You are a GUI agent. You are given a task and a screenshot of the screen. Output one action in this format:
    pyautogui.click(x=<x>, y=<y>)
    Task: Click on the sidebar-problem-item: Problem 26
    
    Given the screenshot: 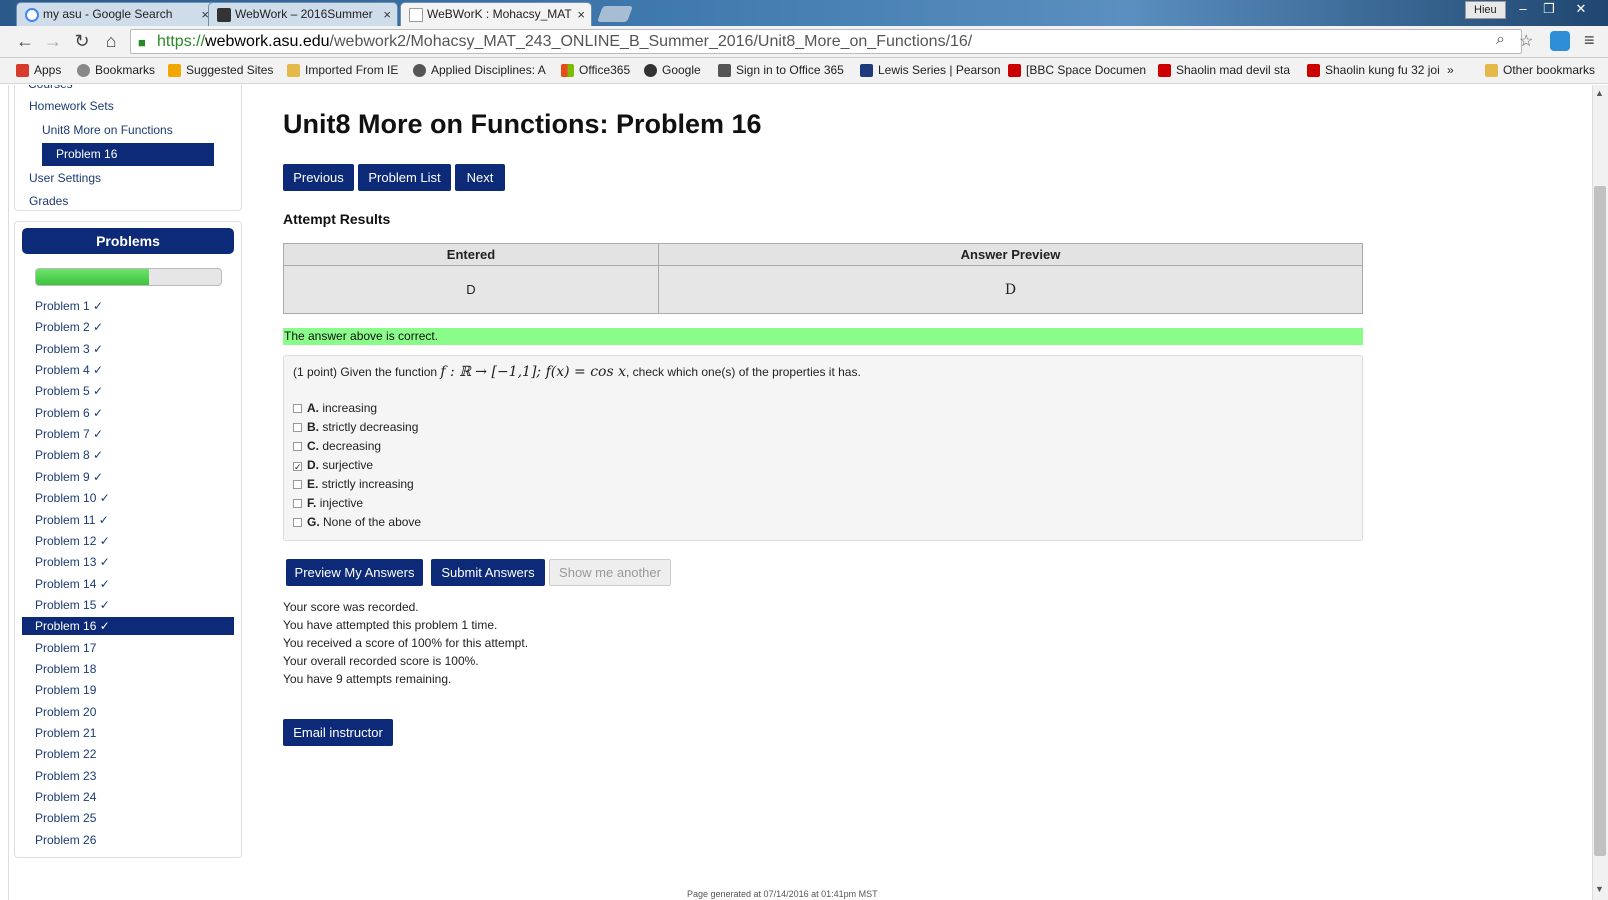 What is the action you would take?
    pyautogui.click(x=128, y=840)
    